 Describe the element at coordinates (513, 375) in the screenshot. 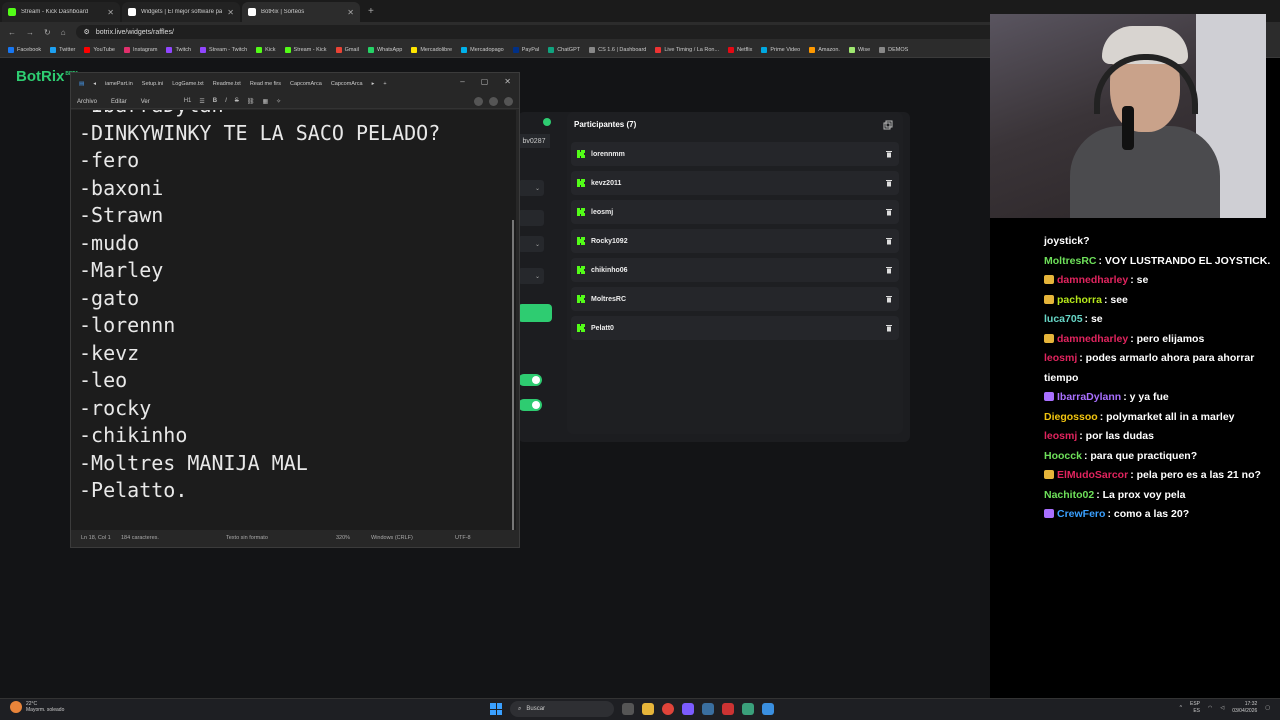

I see `scrollbar` at that location.